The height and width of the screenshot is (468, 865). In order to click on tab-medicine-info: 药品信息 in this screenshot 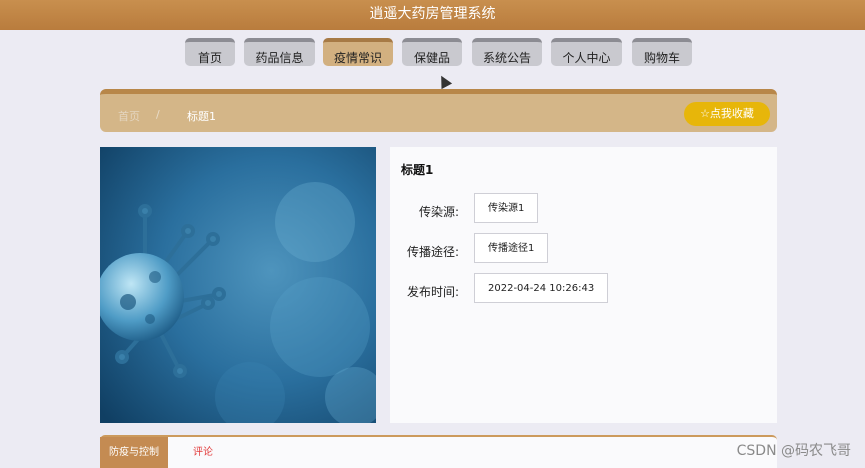, I will do `click(279, 52)`.